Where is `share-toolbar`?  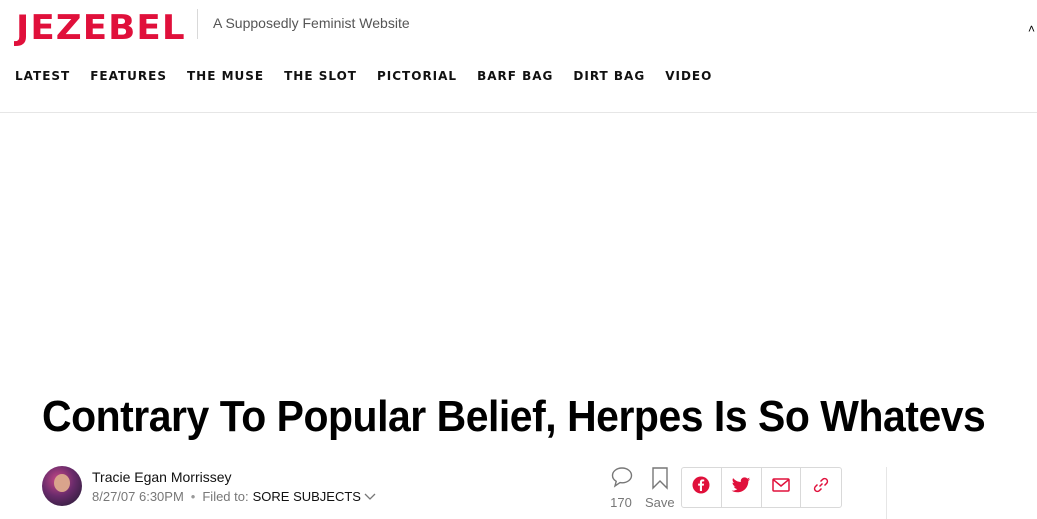
share-toolbar is located at coordinates (761, 487).